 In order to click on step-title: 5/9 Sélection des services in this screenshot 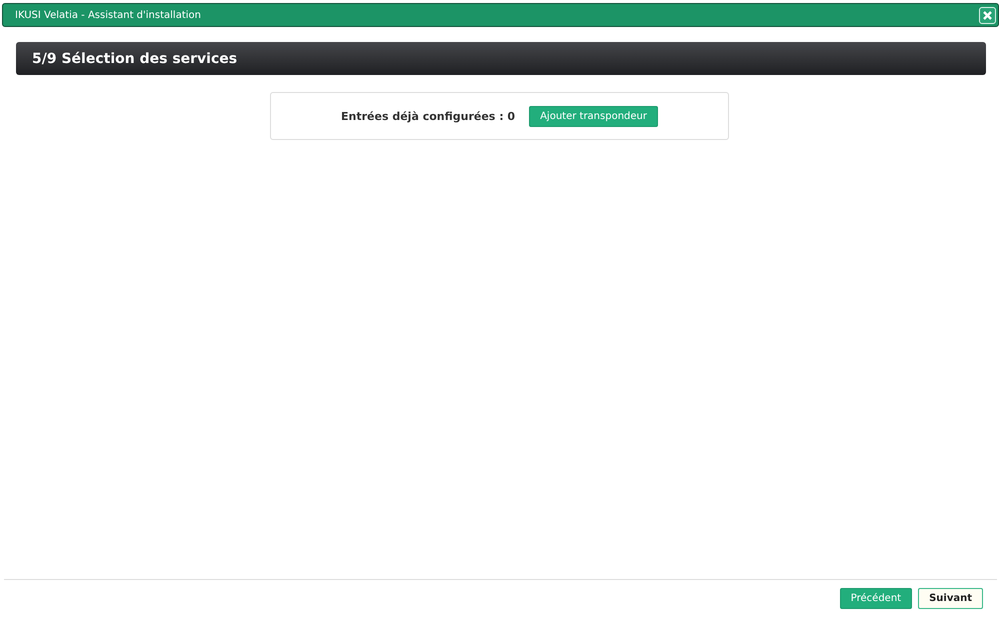, I will do `click(135, 58)`.